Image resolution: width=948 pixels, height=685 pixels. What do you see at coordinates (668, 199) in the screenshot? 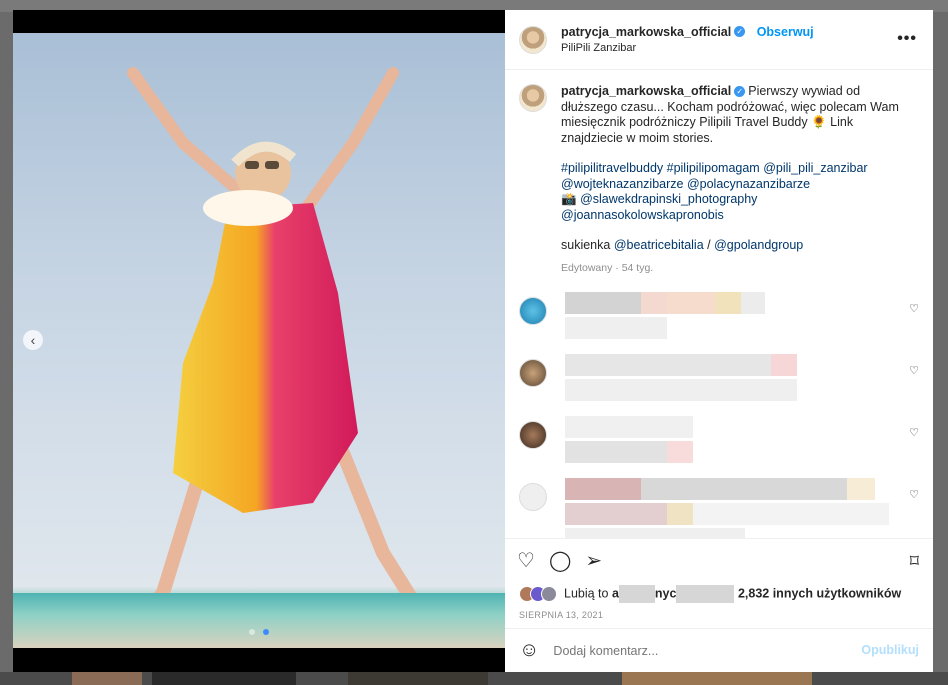
I see `caption-tags-line: @slawekdrapinski_photography` at bounding box center [668, 199].